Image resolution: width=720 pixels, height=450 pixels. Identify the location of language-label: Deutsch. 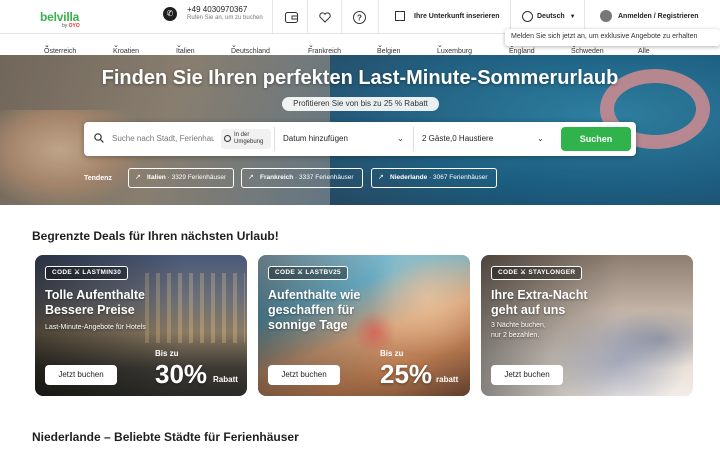
(551, 16).